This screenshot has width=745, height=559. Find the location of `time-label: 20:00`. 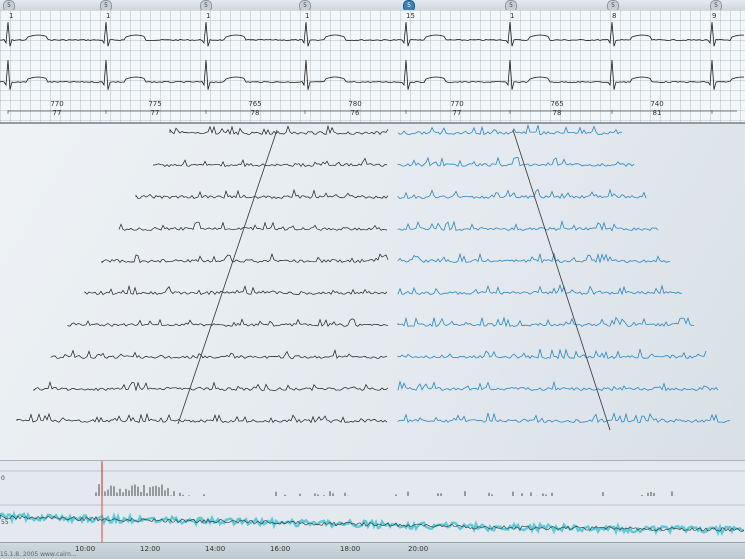

time-label: 20:00 is located at coordinates (418, 549).